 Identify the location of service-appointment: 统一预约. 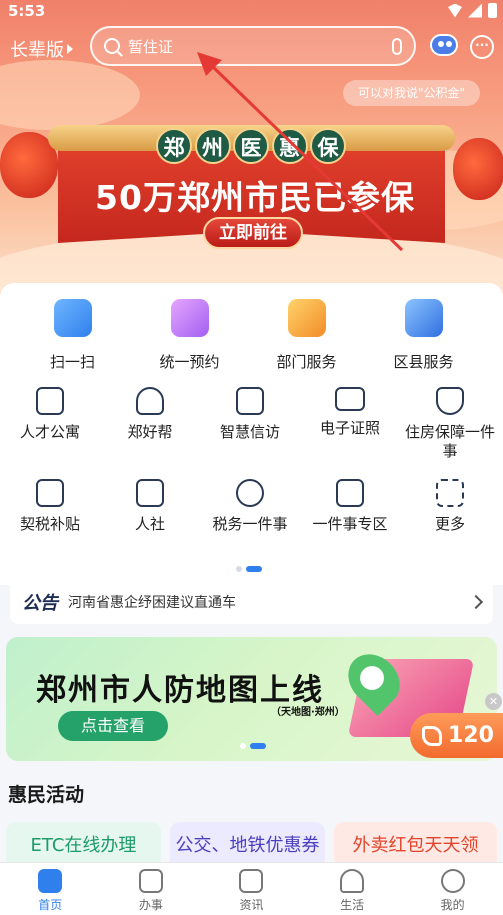
(189, 335).